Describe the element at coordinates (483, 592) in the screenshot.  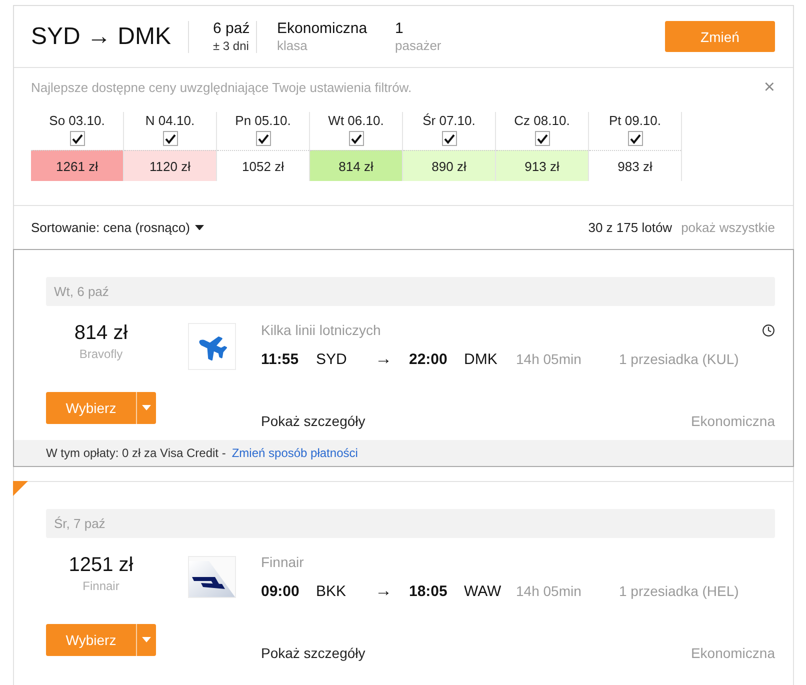
I see `airport-code: WAW` at that location.